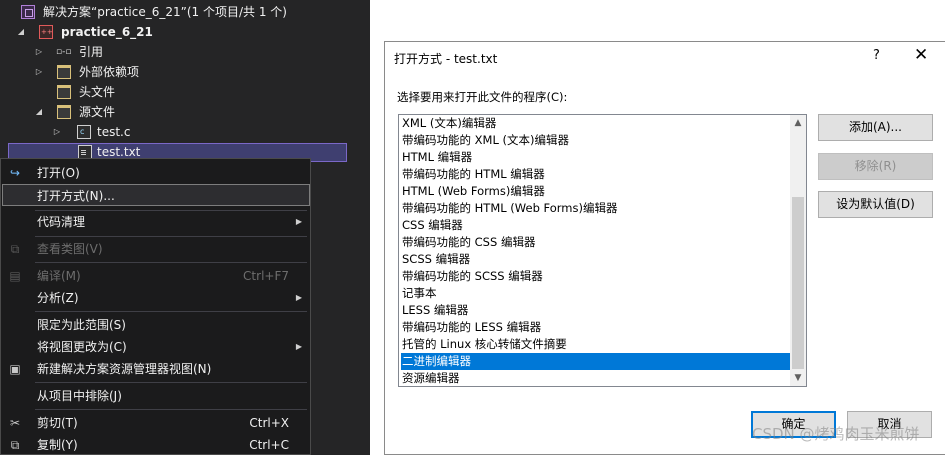  What do you see at coordinates (15, 276) in the screenshot?
I see `compile-icon: ▤` at bounding box center [15, 276].